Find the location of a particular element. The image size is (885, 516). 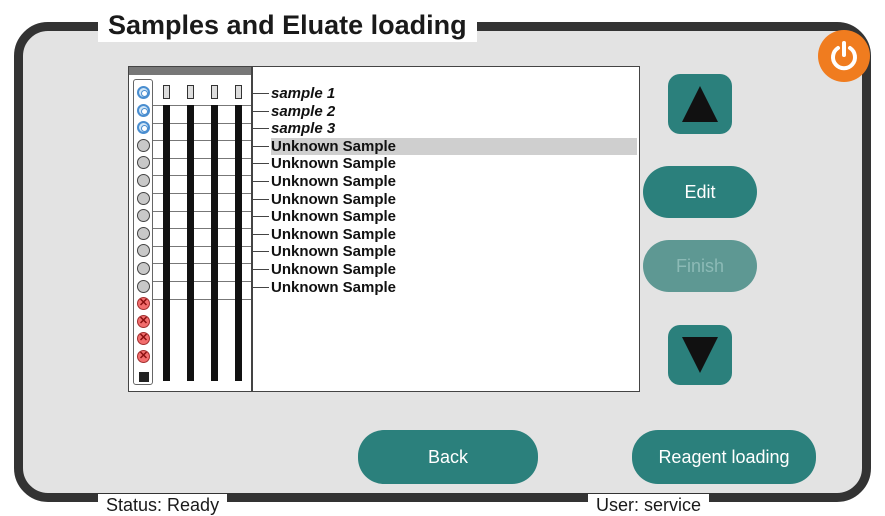

power-button is located at coordinates (844, 56).